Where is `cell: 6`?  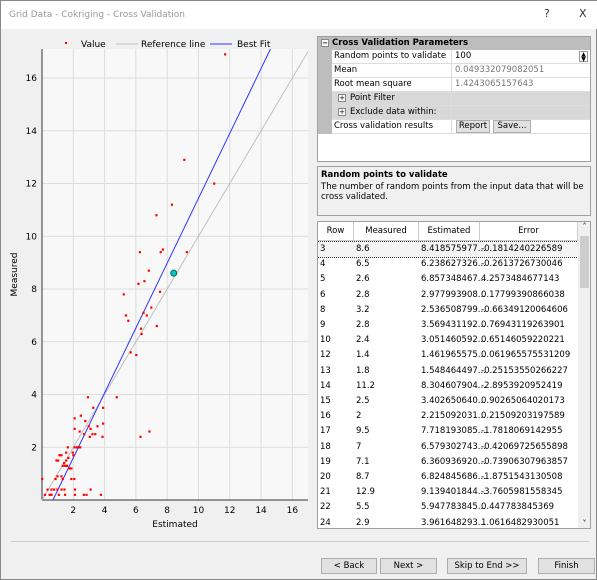
cell: 6 is located at coordinates (323, 294).